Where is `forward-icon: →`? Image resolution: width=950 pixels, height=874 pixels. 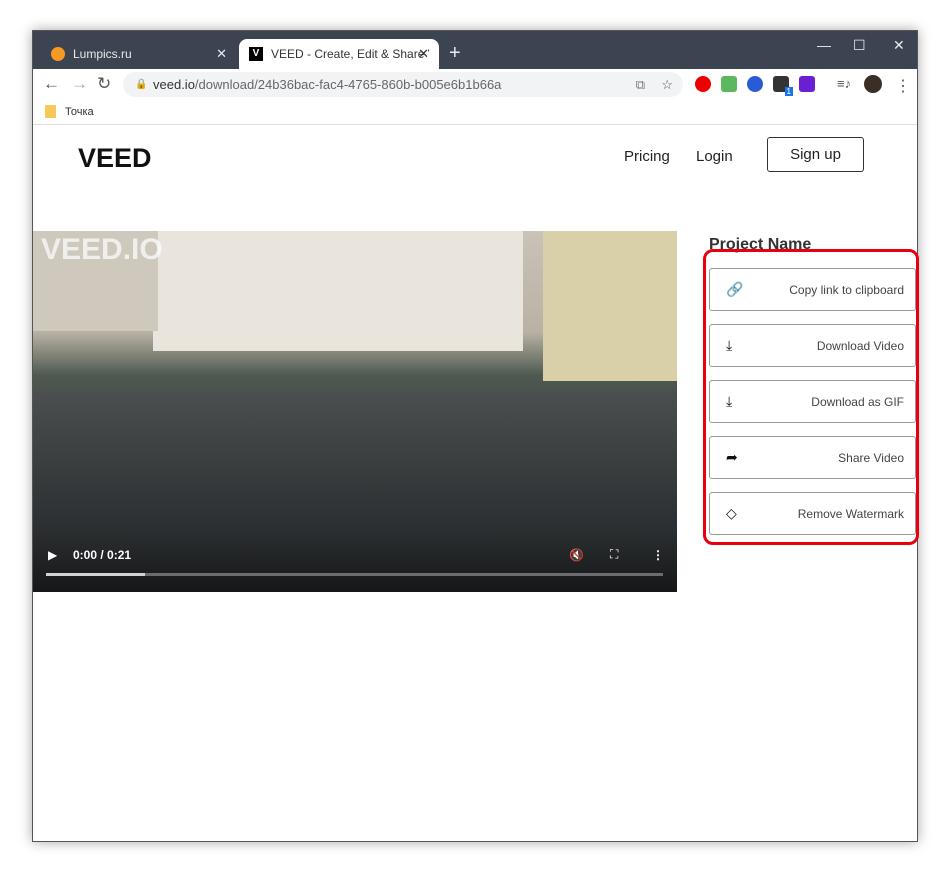 forward-icon: → is located at coordinates (79, 84).